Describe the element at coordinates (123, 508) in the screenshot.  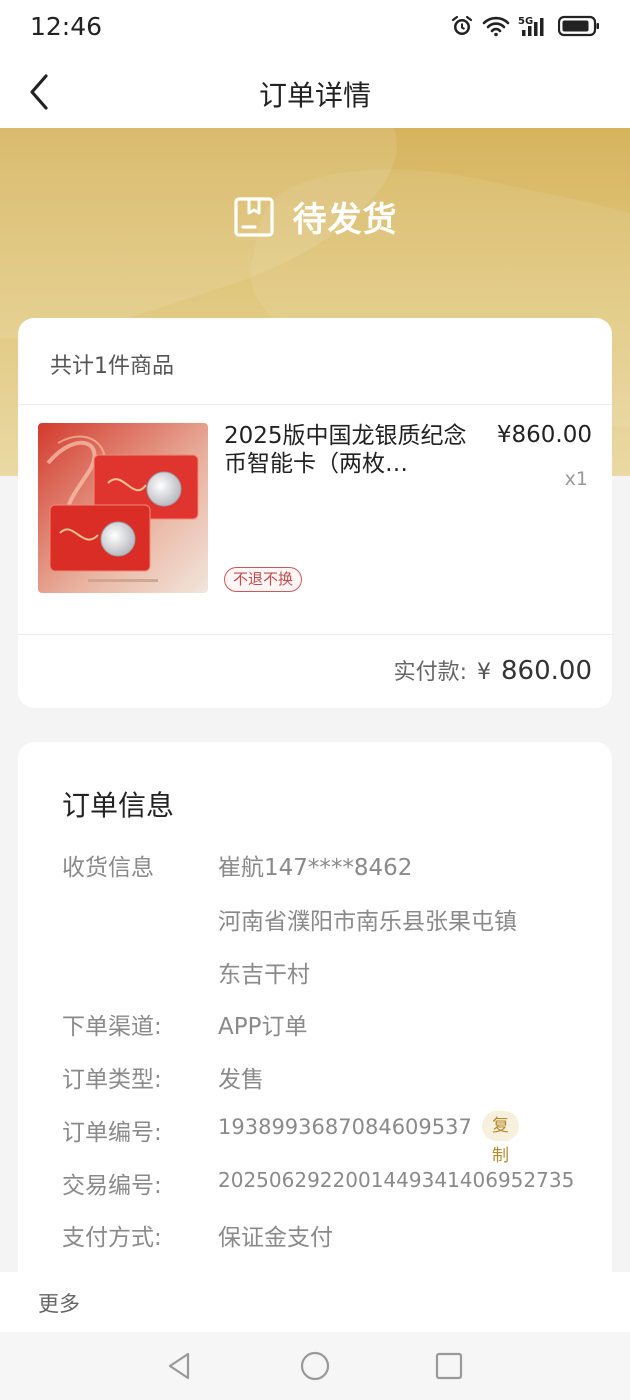
I see `product-image` at that location.